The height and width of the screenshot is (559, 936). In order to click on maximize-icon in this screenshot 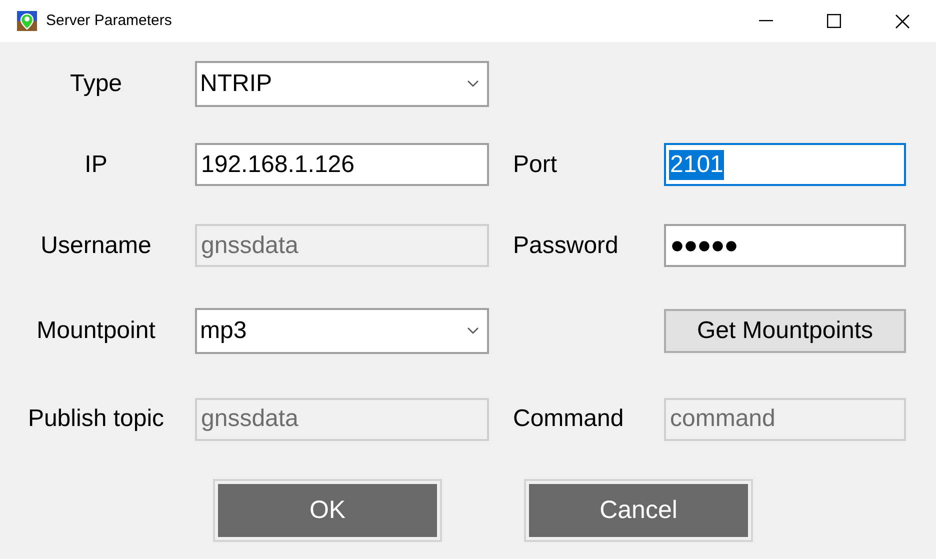, I will do `click(834, 21)`.